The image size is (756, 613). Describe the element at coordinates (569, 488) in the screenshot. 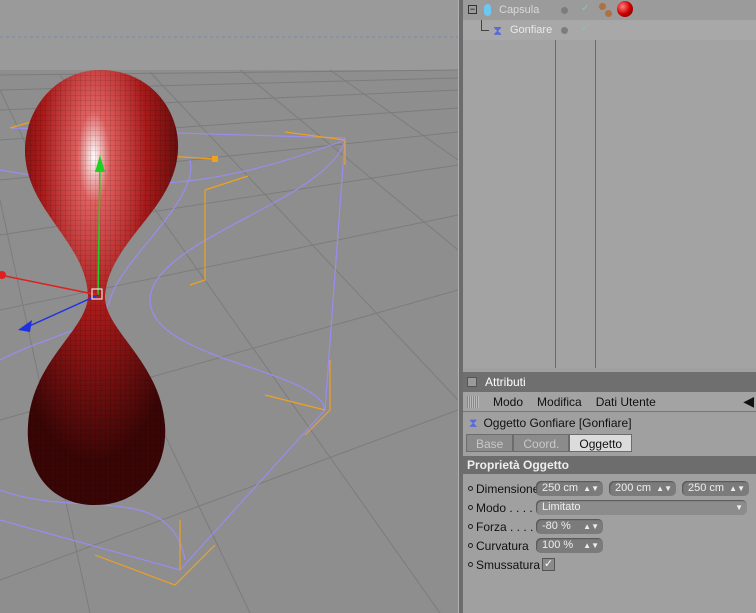

I see `dimension-x-field: 250 cm ▲▼` at that location.